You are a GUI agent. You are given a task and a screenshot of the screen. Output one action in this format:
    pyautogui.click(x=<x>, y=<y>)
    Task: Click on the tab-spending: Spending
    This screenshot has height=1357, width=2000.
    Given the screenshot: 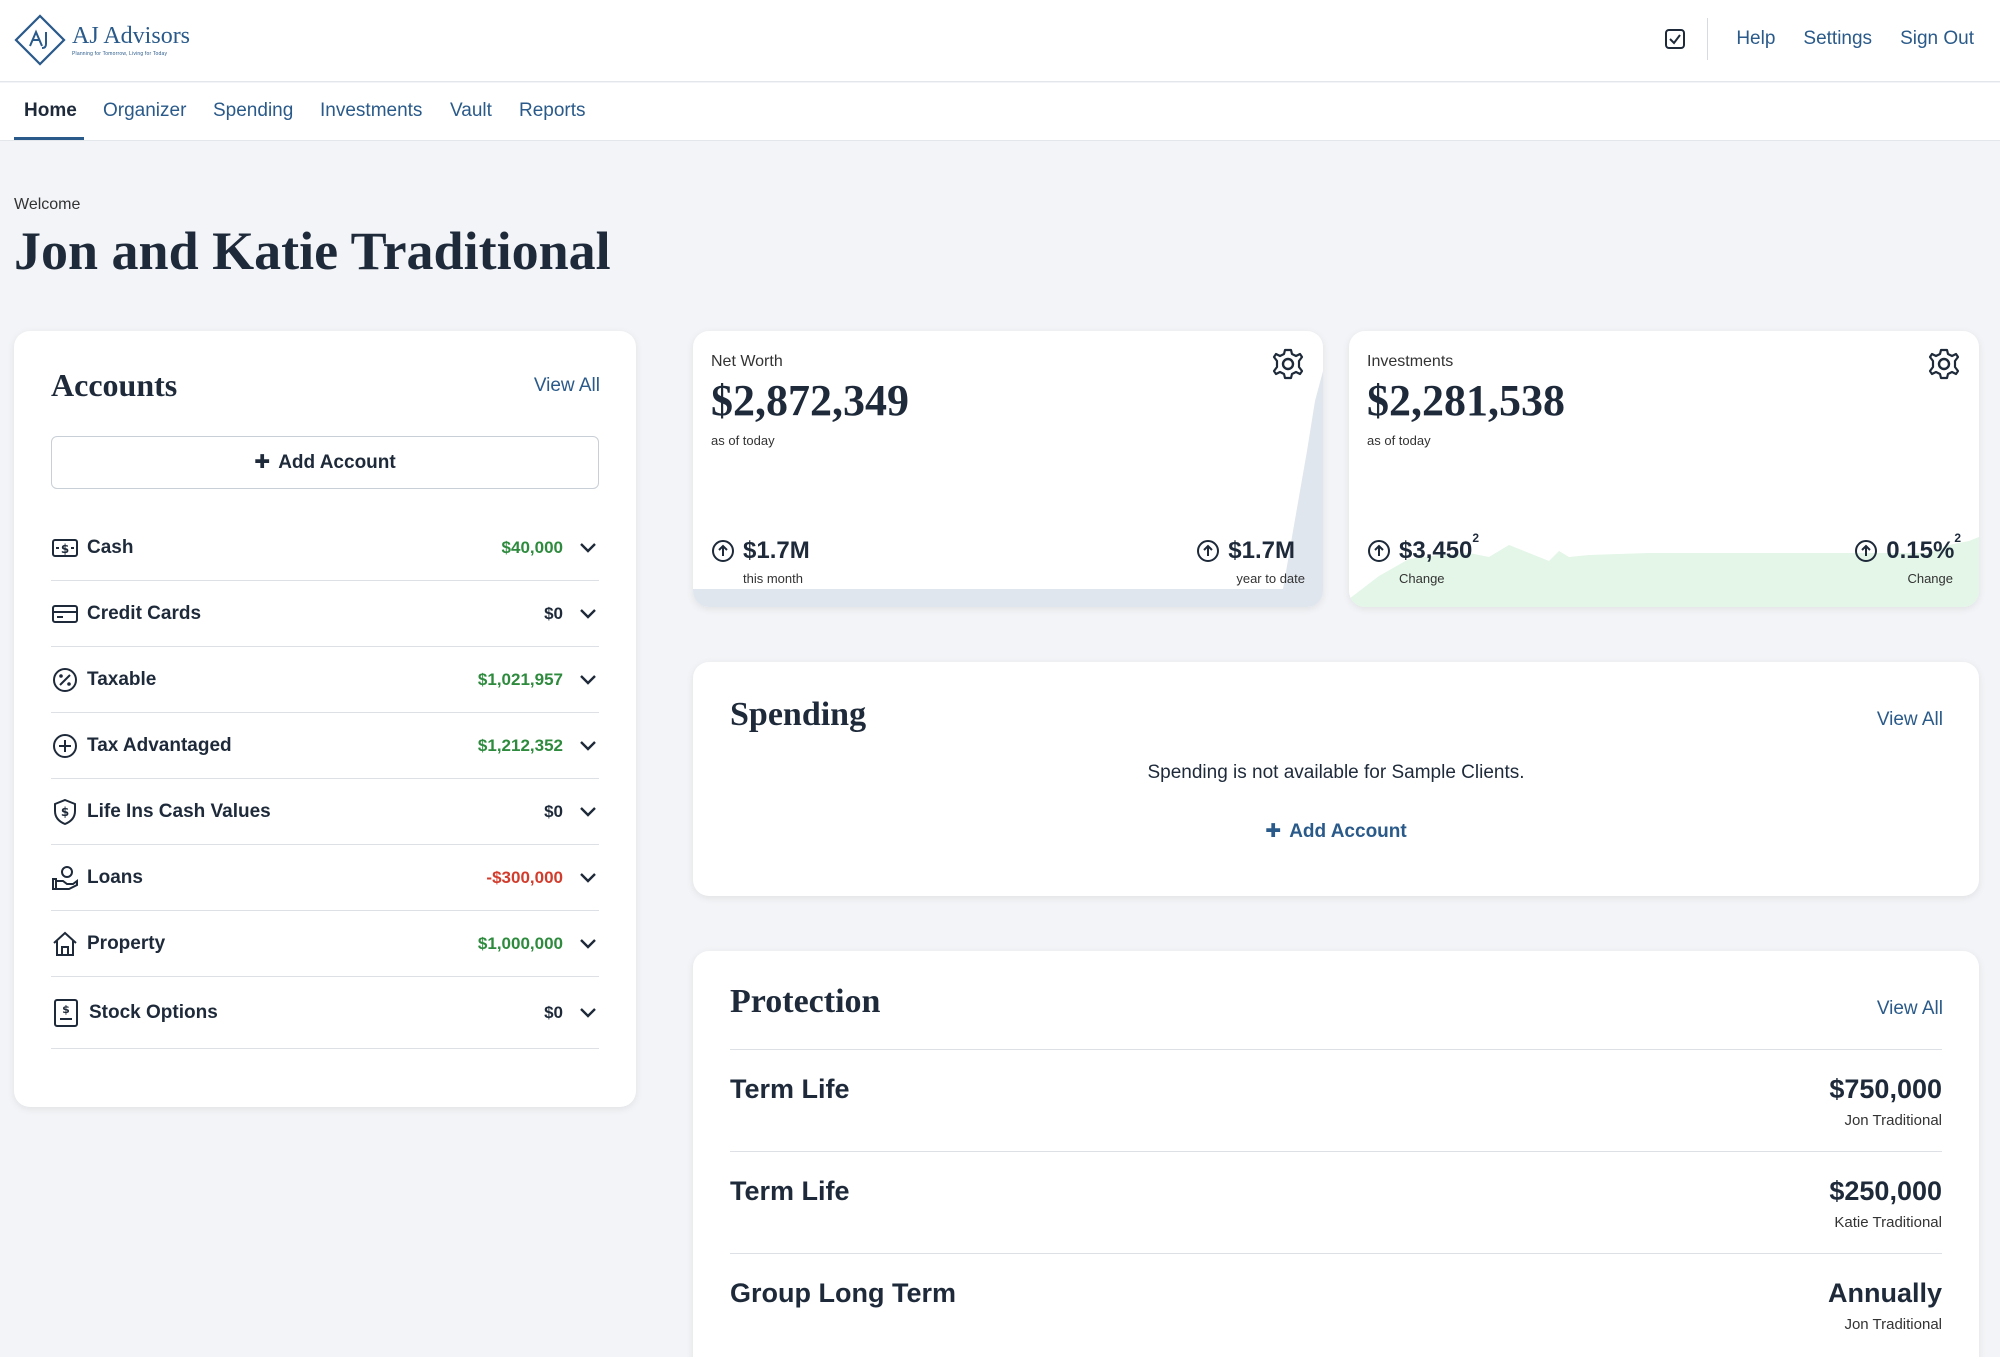 What is the action you would take?
    pyautogui.click(x=253, y=111)
    